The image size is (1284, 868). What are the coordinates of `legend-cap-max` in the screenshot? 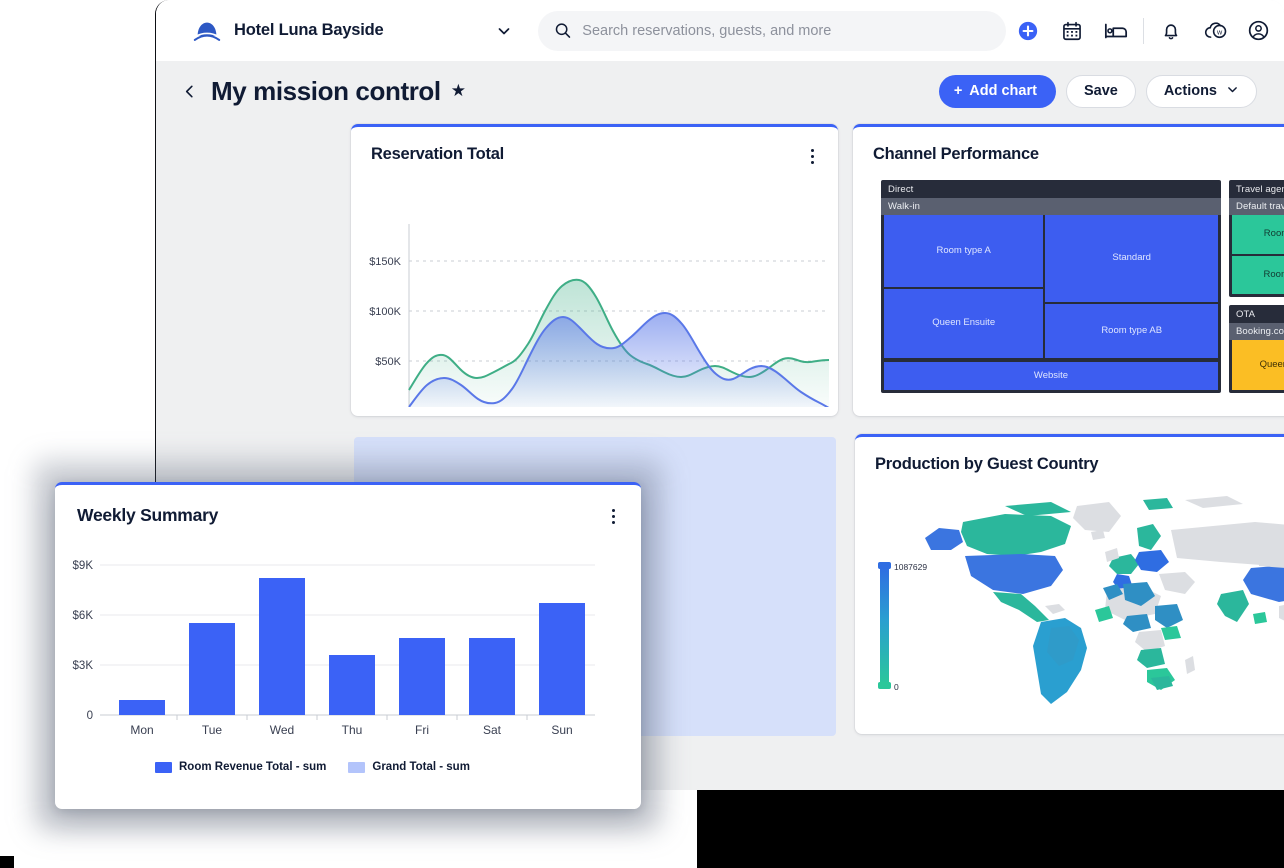 It's located at (884, 565).